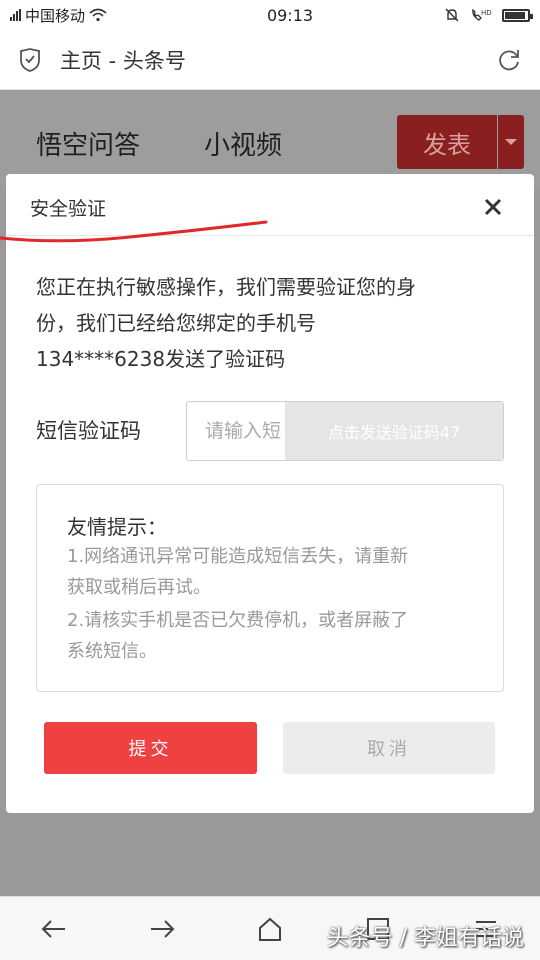 The image size is (540, 960). I want to click on tab-short-video: 小视频, so click(243, 143).